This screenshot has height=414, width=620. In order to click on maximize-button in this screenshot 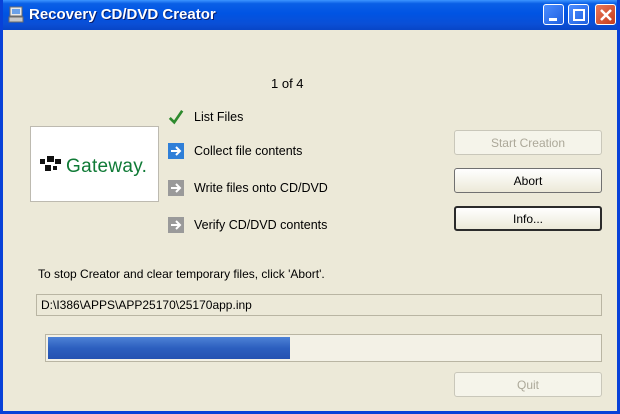, I will do `click(578, 14)`.